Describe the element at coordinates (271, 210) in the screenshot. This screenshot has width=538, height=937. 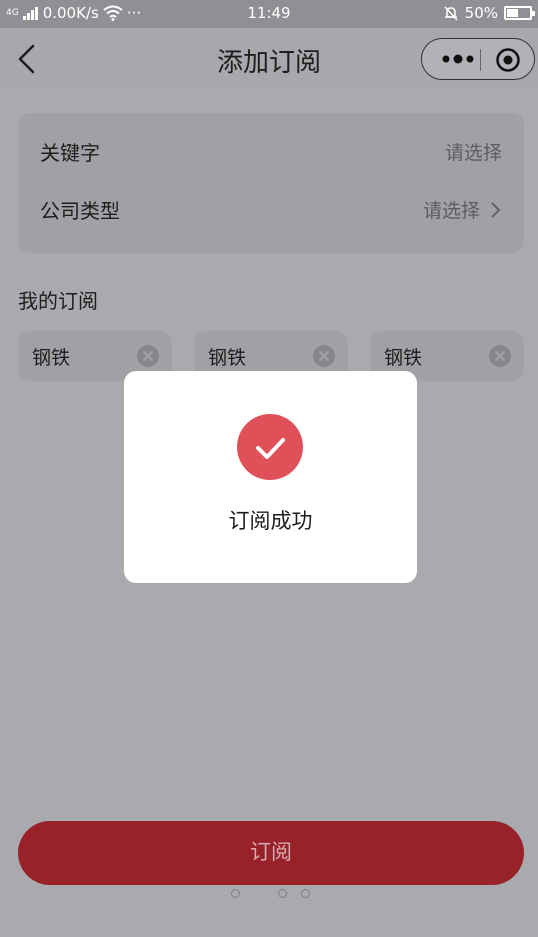
I see `company-type-row: 公司类型 请选择` at that location.